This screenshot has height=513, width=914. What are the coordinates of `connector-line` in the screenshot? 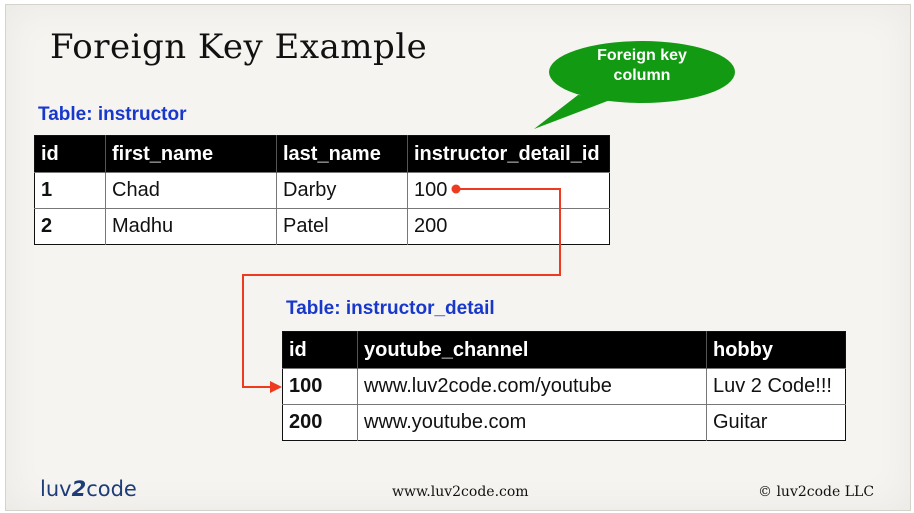 It's located at (401, 288).